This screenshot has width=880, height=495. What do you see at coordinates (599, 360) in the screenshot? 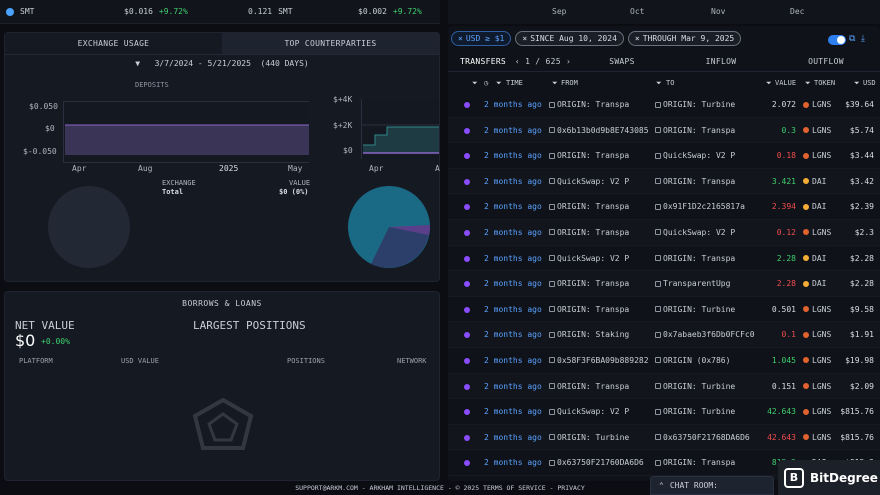
I see `row-from: 0x58F3F6BA09b889282` at bounding box center [599, 360].